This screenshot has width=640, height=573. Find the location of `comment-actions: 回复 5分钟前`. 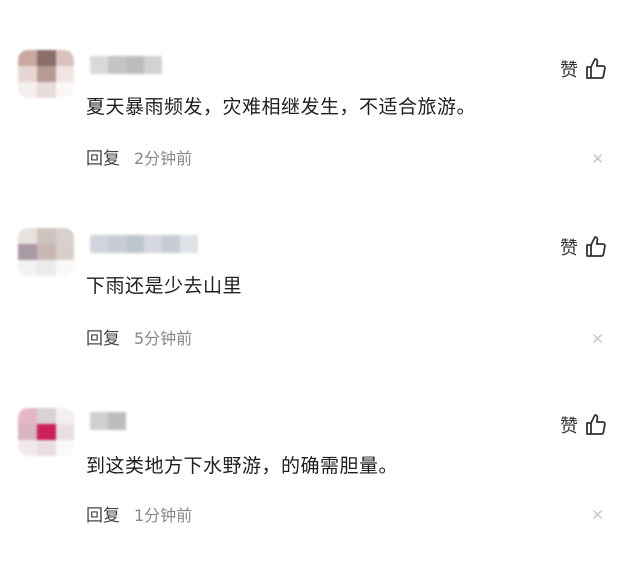

comment-actions: 回复 5分钟前 is located at coordinates (139, 337).